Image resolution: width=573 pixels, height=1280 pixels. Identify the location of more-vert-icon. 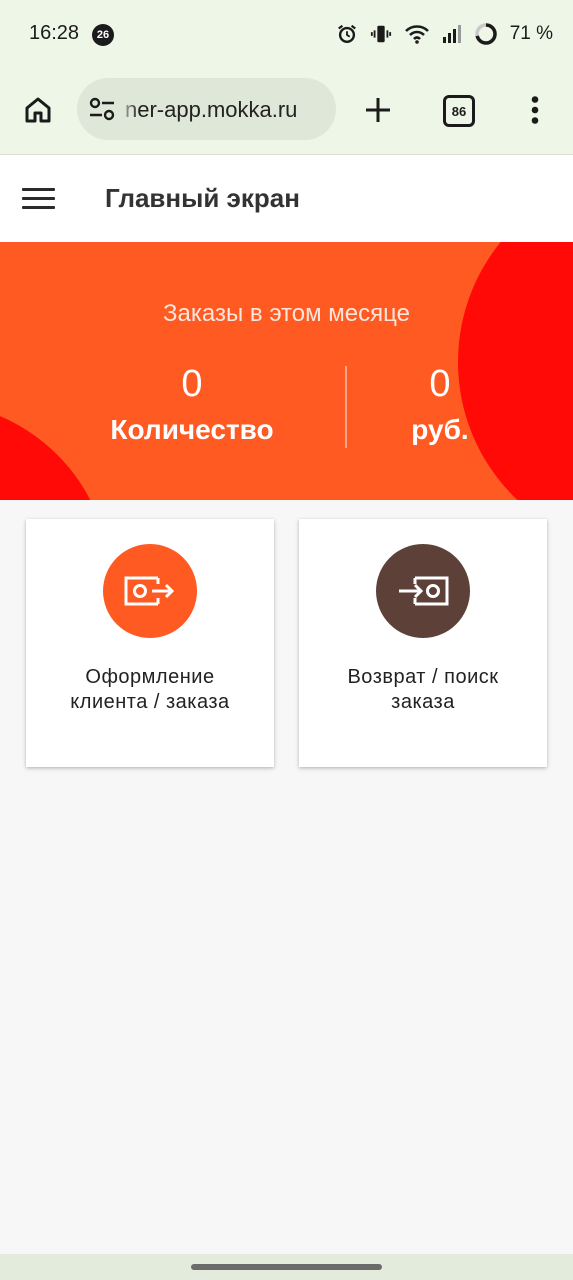
(535, 110).